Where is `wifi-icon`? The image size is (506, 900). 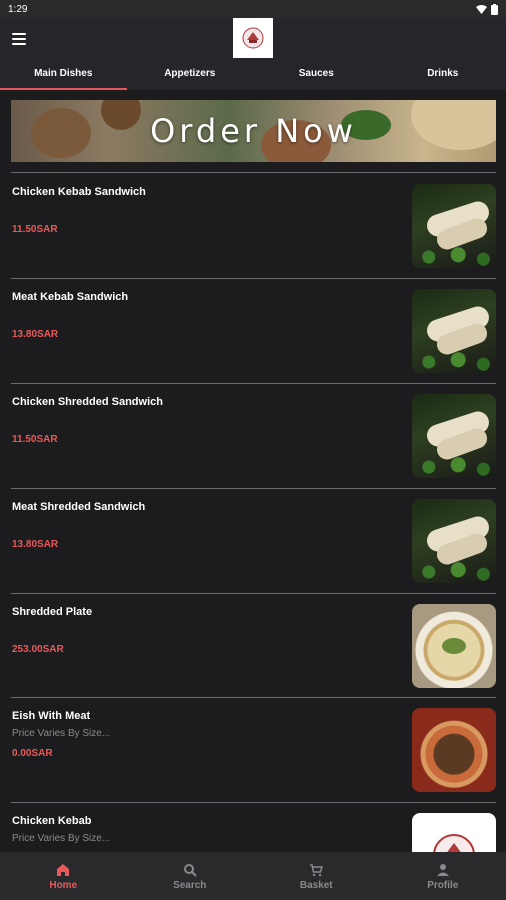
wifi-icon is located at coordinates (481, 9).